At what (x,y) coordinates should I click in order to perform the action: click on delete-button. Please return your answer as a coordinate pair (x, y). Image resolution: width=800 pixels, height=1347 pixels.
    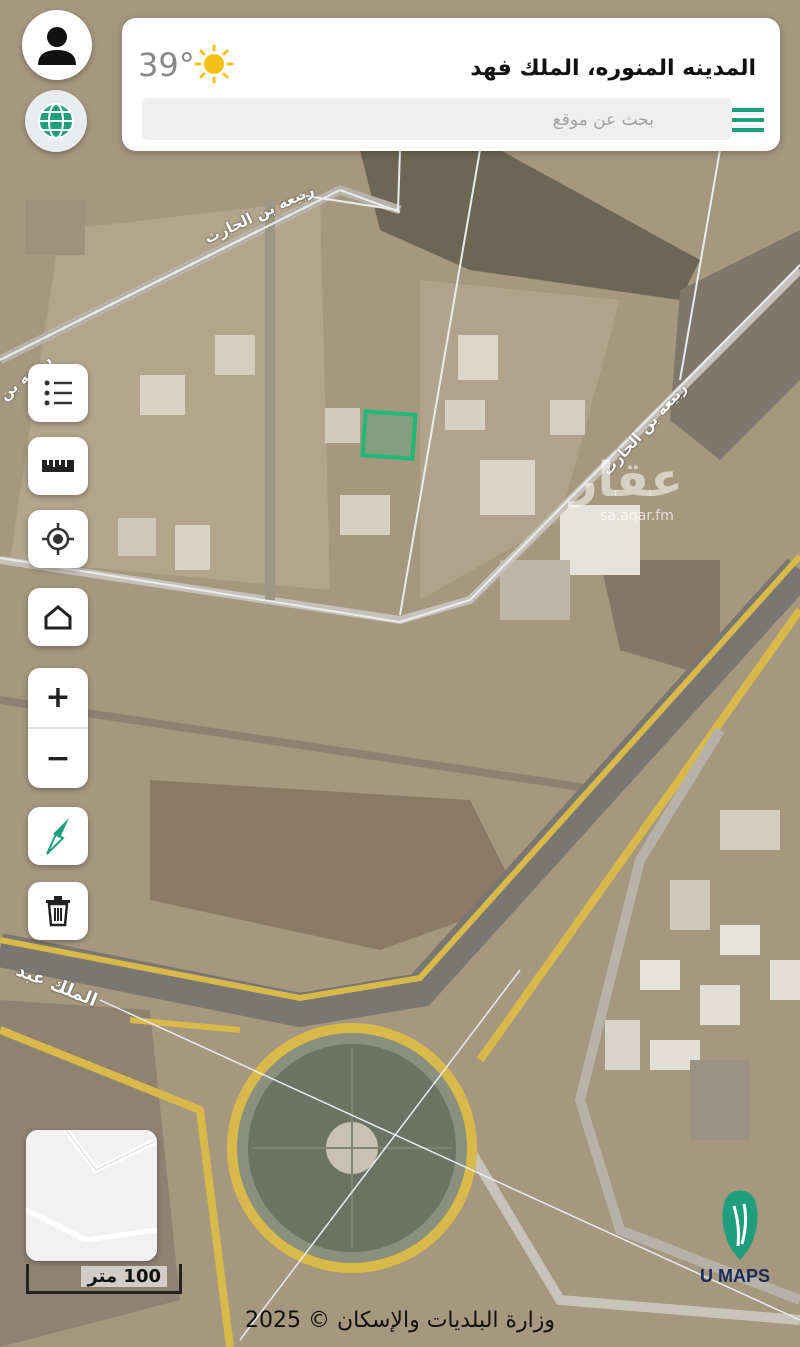
    Looking at the image, I should click on (58, 911).